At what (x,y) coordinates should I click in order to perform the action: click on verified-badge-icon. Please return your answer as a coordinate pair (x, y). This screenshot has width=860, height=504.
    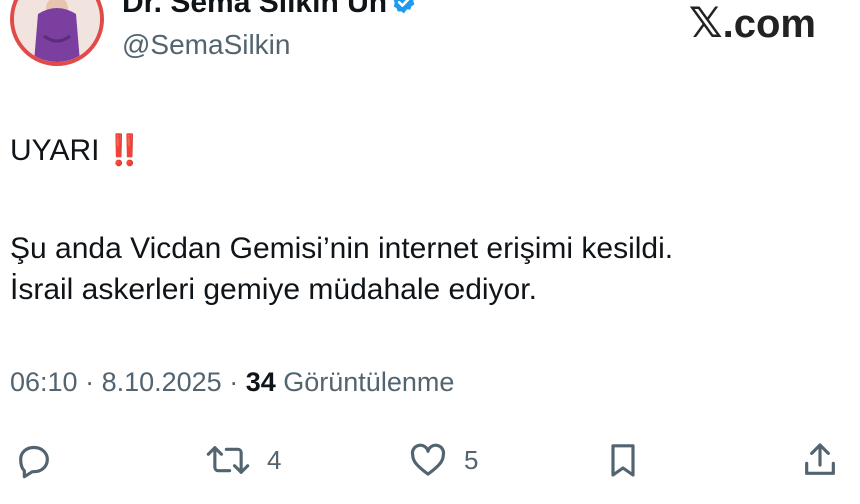
    Looking at the image, I should click on (404, 7).